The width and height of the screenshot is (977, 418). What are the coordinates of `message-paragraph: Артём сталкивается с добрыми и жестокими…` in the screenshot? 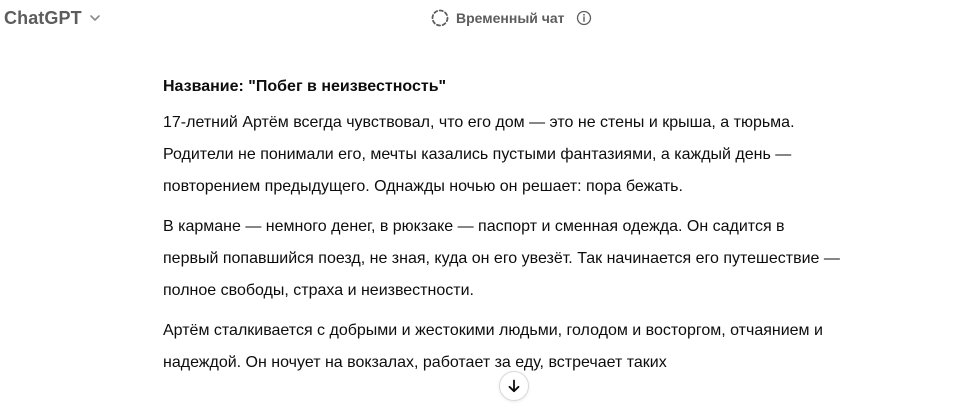 It's located at (493, 346).